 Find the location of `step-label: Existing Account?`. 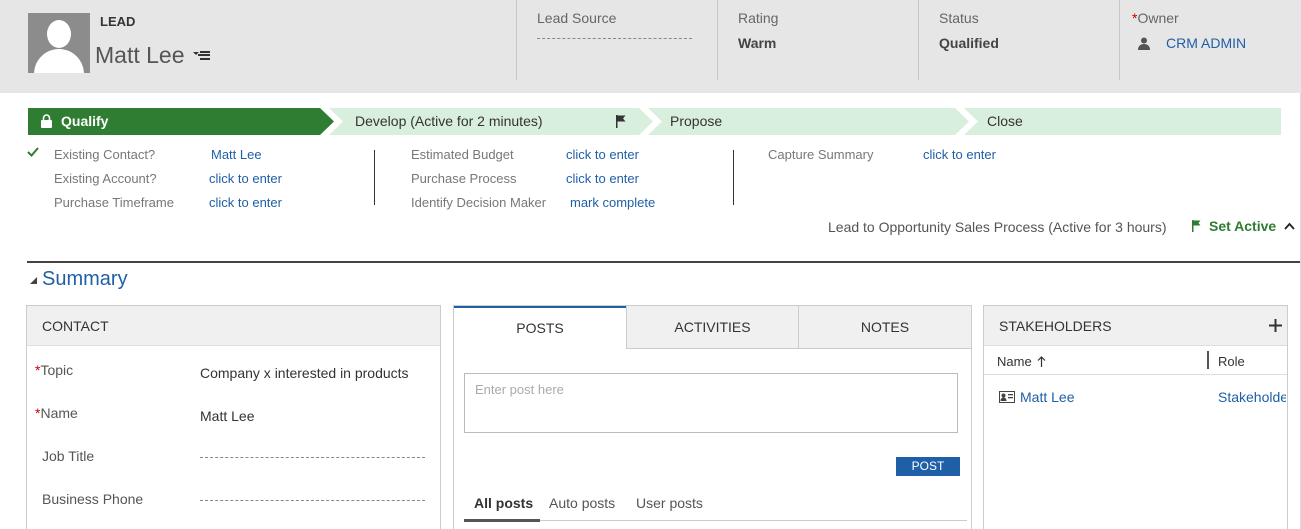

step-label: Existing Account? is located at coordinates (105, 178).